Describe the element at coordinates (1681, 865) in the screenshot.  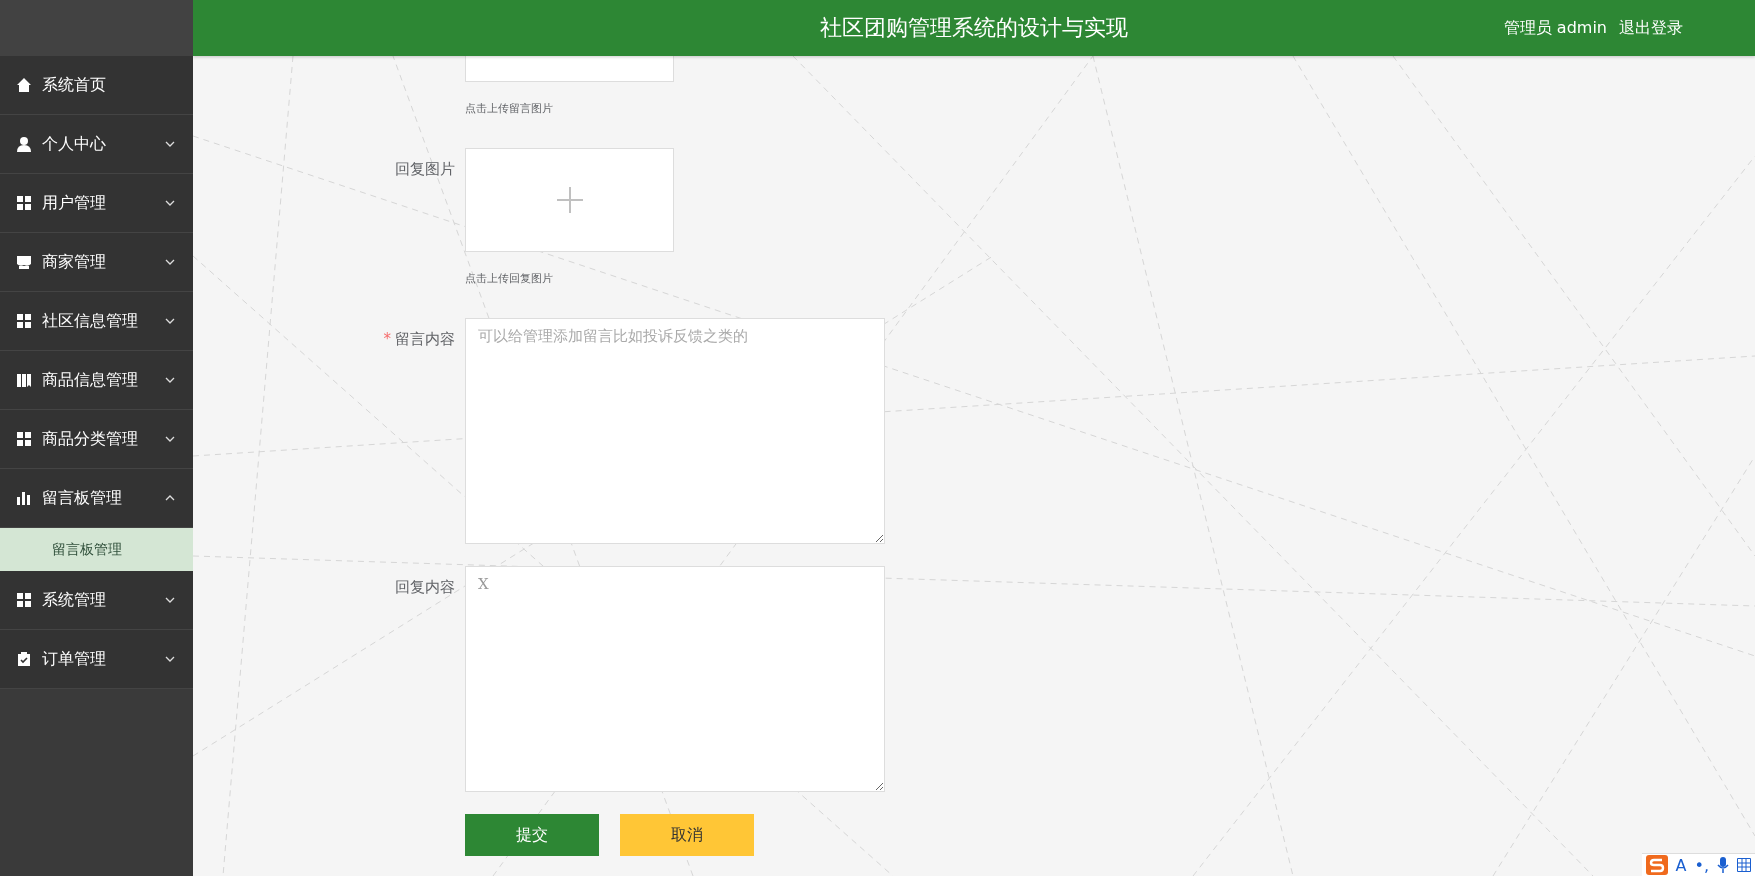
I see `ime-mode: A` at that location.